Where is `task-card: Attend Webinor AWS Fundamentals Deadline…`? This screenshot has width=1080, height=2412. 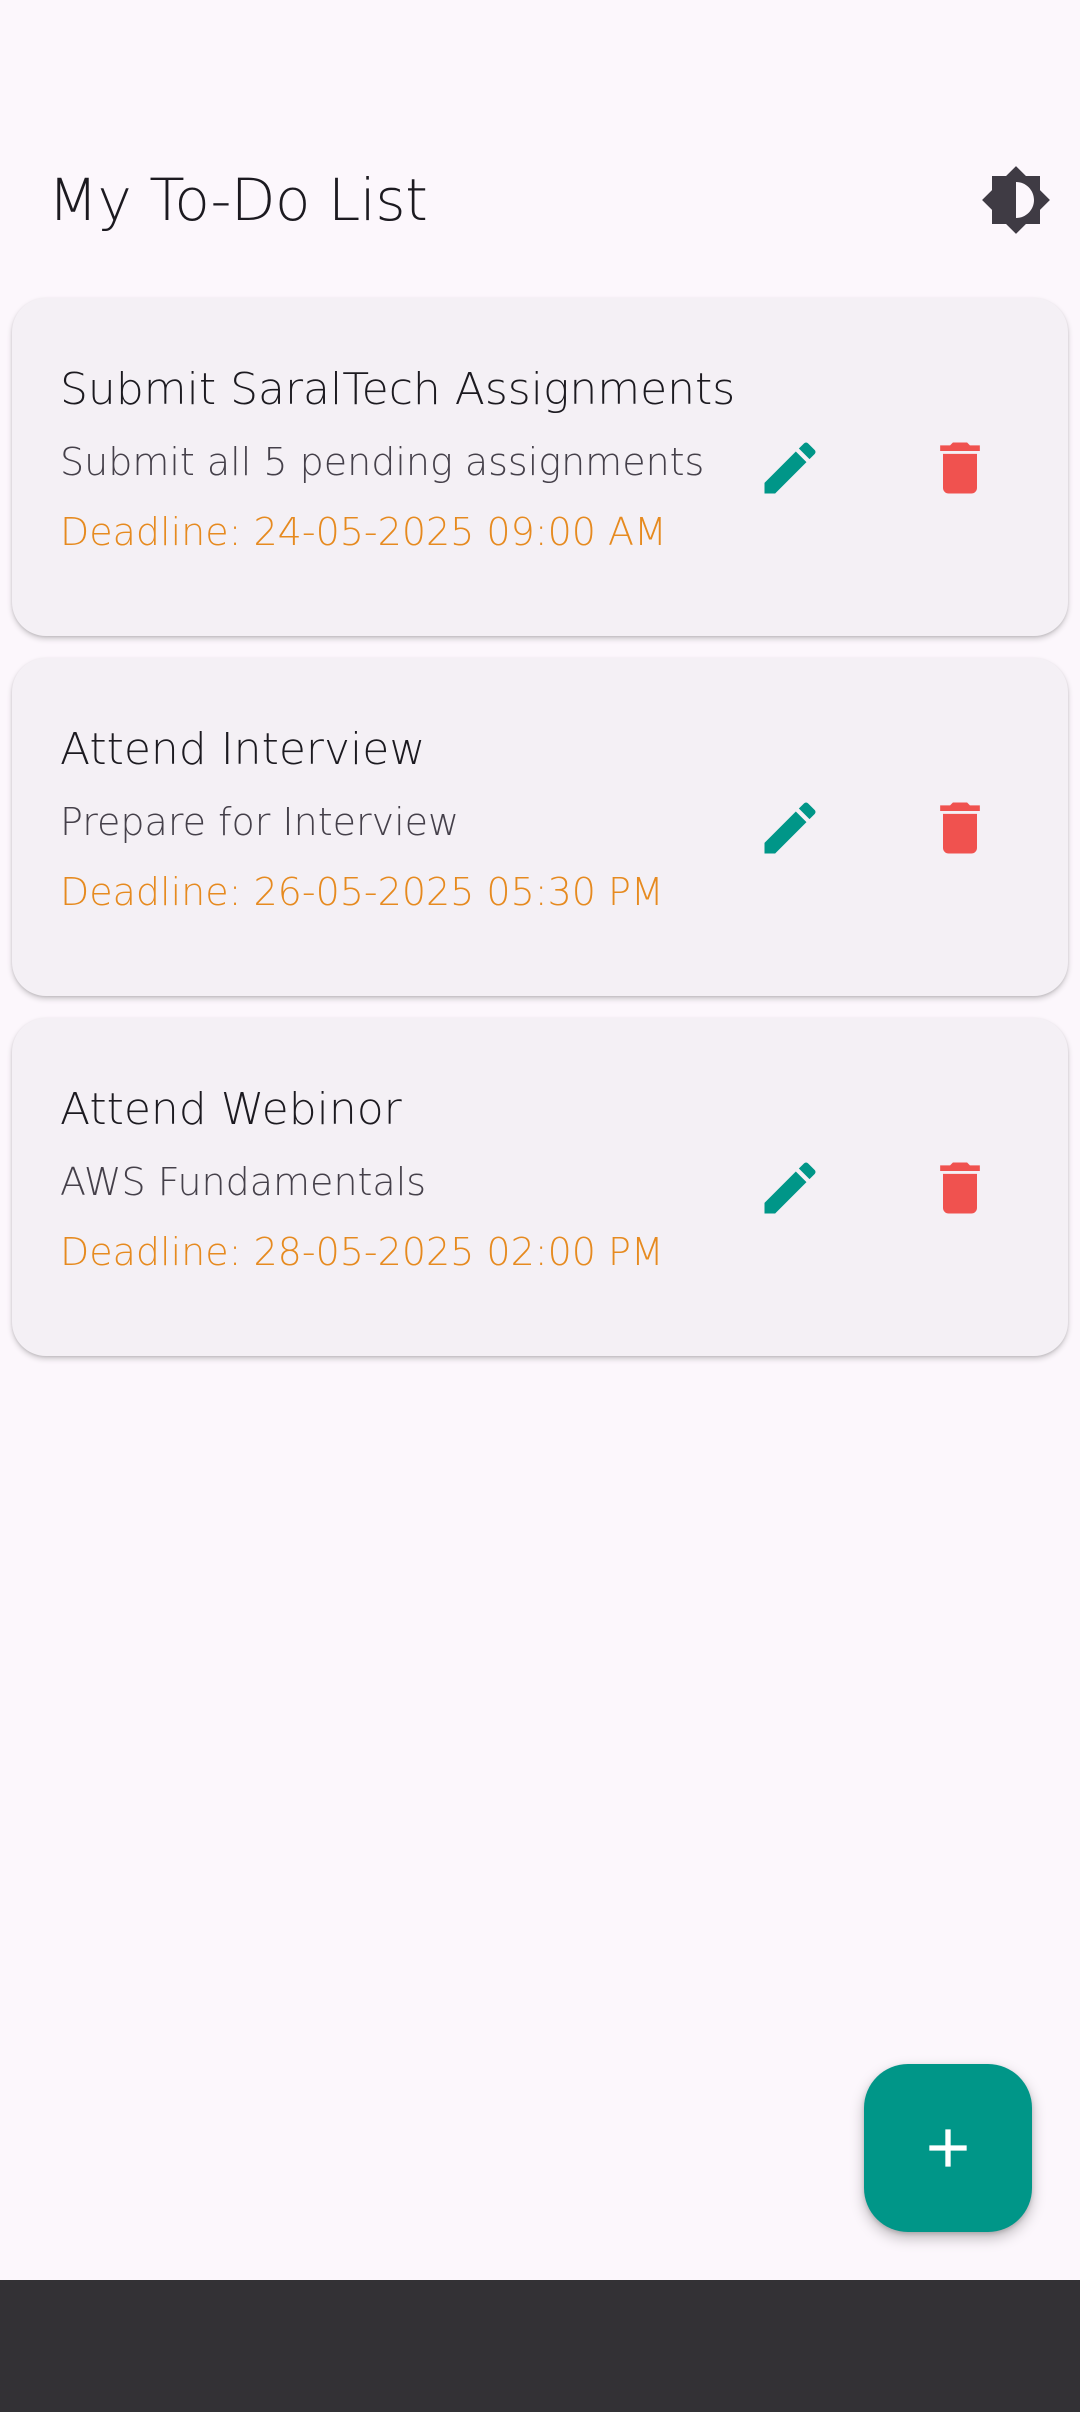
task-card: Attend Webinor AWS Fundamentals Deadline… is located at coordinates (540, 1187).